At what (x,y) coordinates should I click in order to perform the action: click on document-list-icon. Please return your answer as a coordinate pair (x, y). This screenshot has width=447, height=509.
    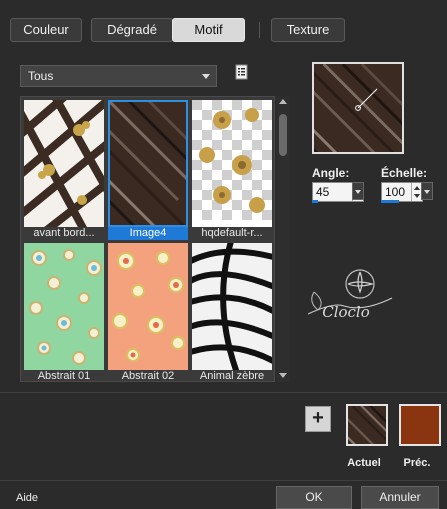
    Looking at the image, I should click on (242, 72).